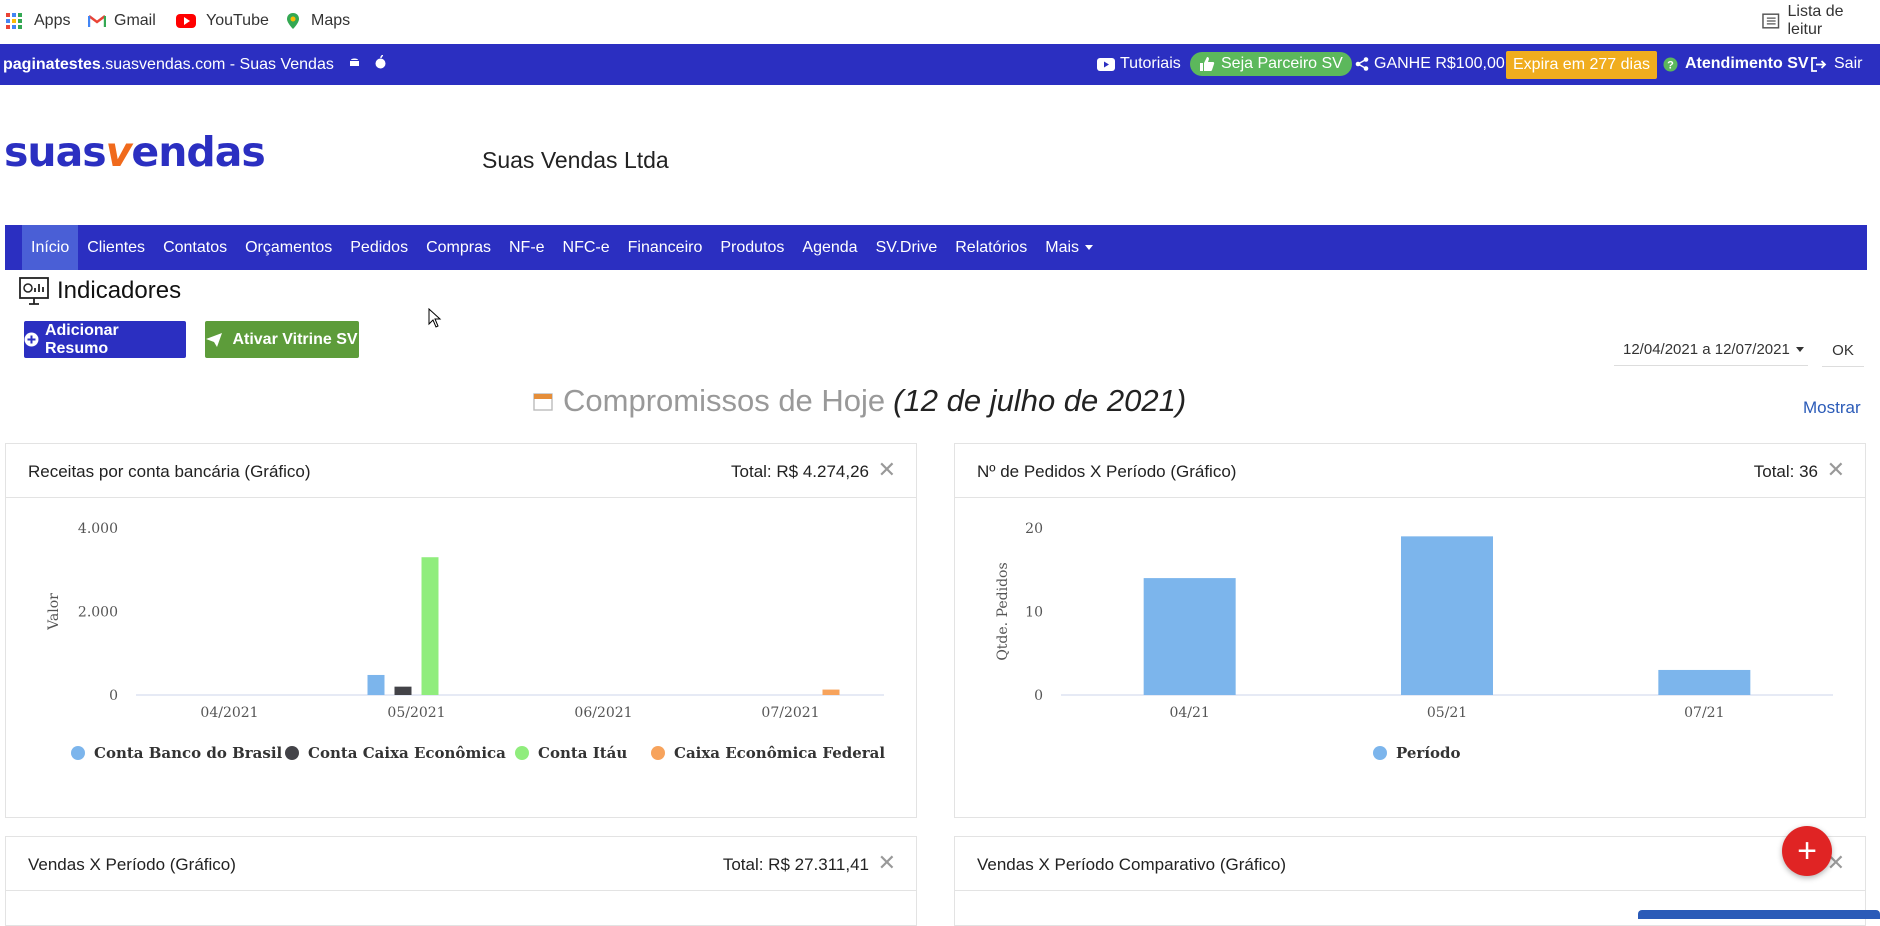  What do you see at coordinates (752, 247) in the screenshot?
I see `nav-produtos: Produtos` at bounding box center [752, 247].